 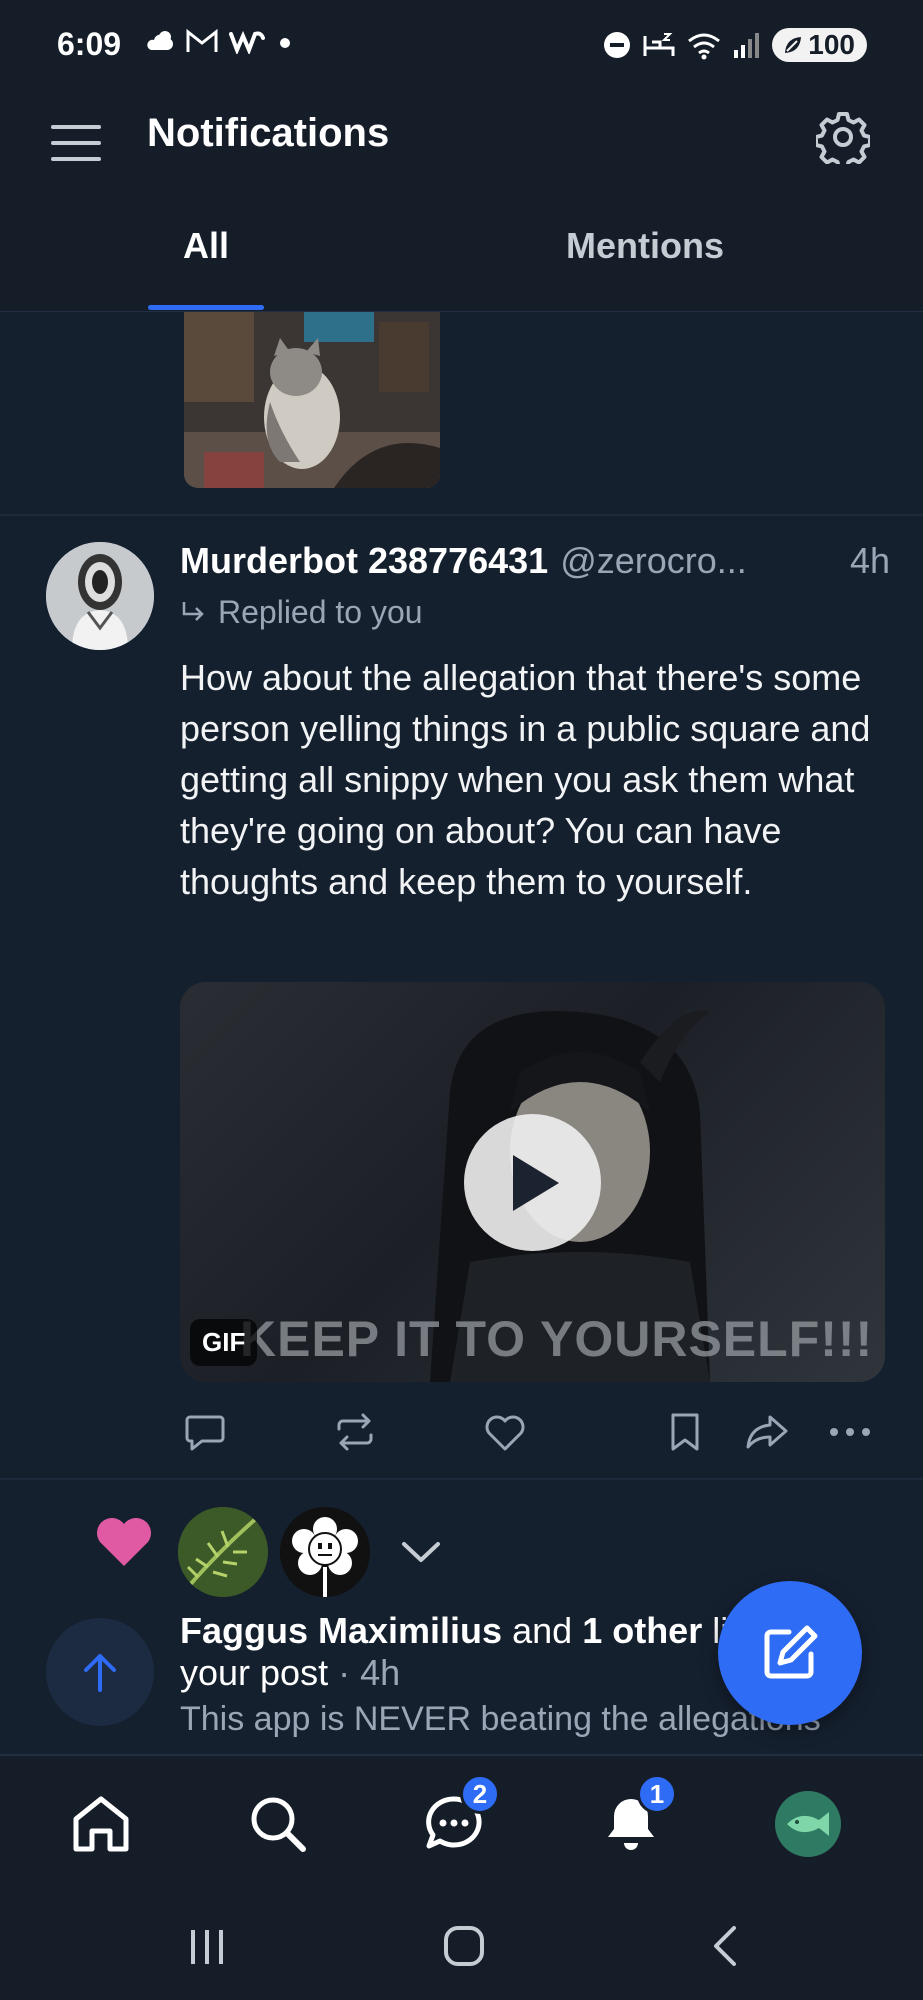 What do you see at coordinates (224, 1342) in the screenshot?
I see `gif-badge: GIF` at bounding box center [224, 1342].